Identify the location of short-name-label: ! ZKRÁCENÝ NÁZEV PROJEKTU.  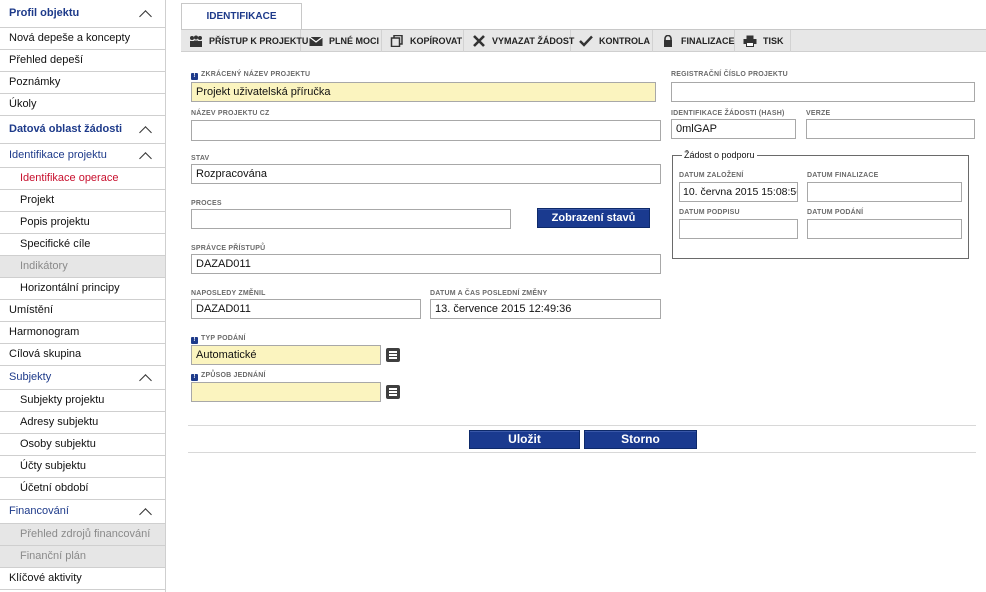
(250, 75).